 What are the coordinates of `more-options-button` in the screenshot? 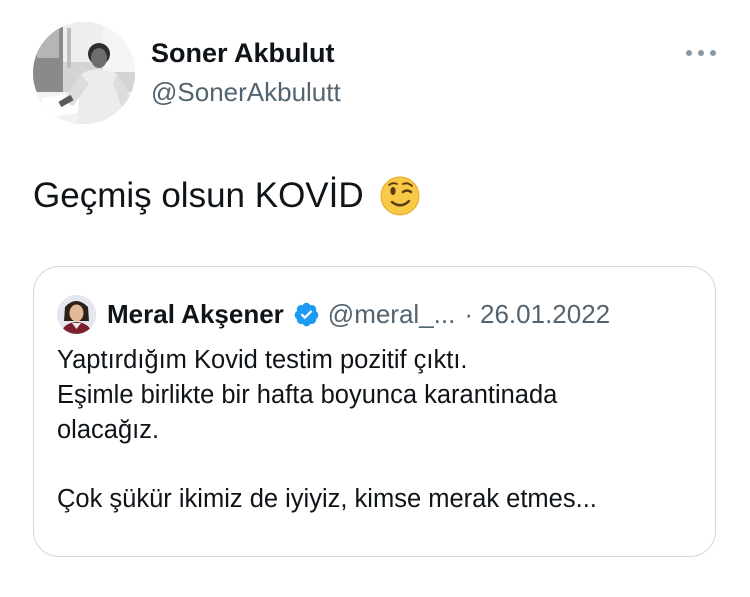 It's located at (701, 53).